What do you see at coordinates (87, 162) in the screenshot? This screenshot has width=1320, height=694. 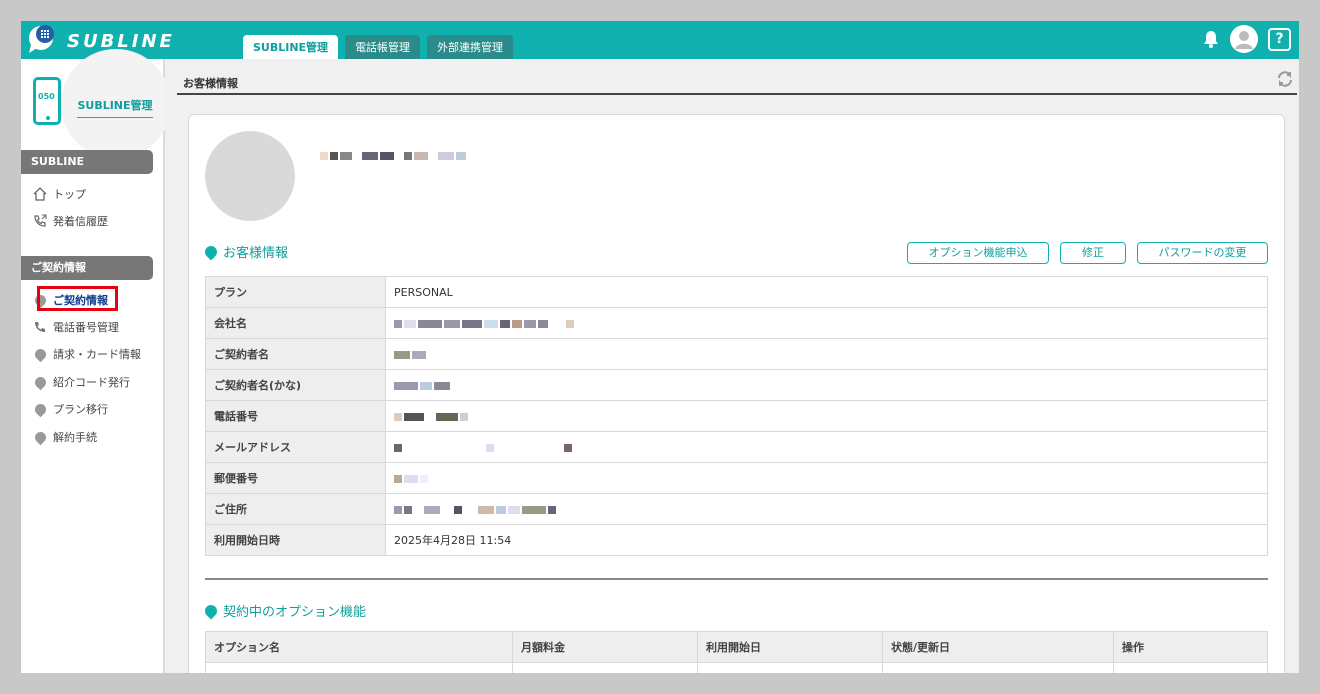 I see `sidebar-section-subline: SUBLINE` at bounding box center [87, 162].